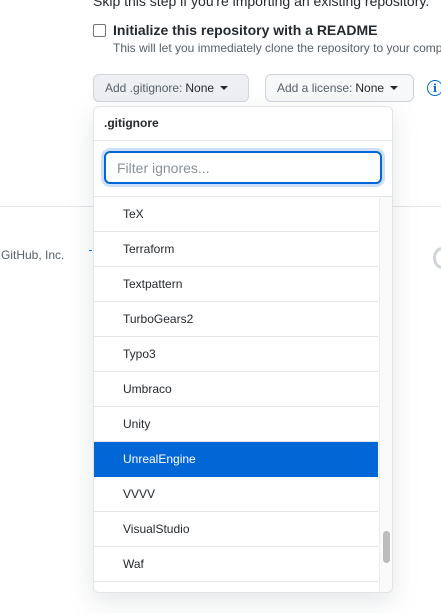 The width and height of the screenshot is (441, 613). Describe the element at coordinates (437, 258) in the screenshot. I see `github-mark-icon` at that location.